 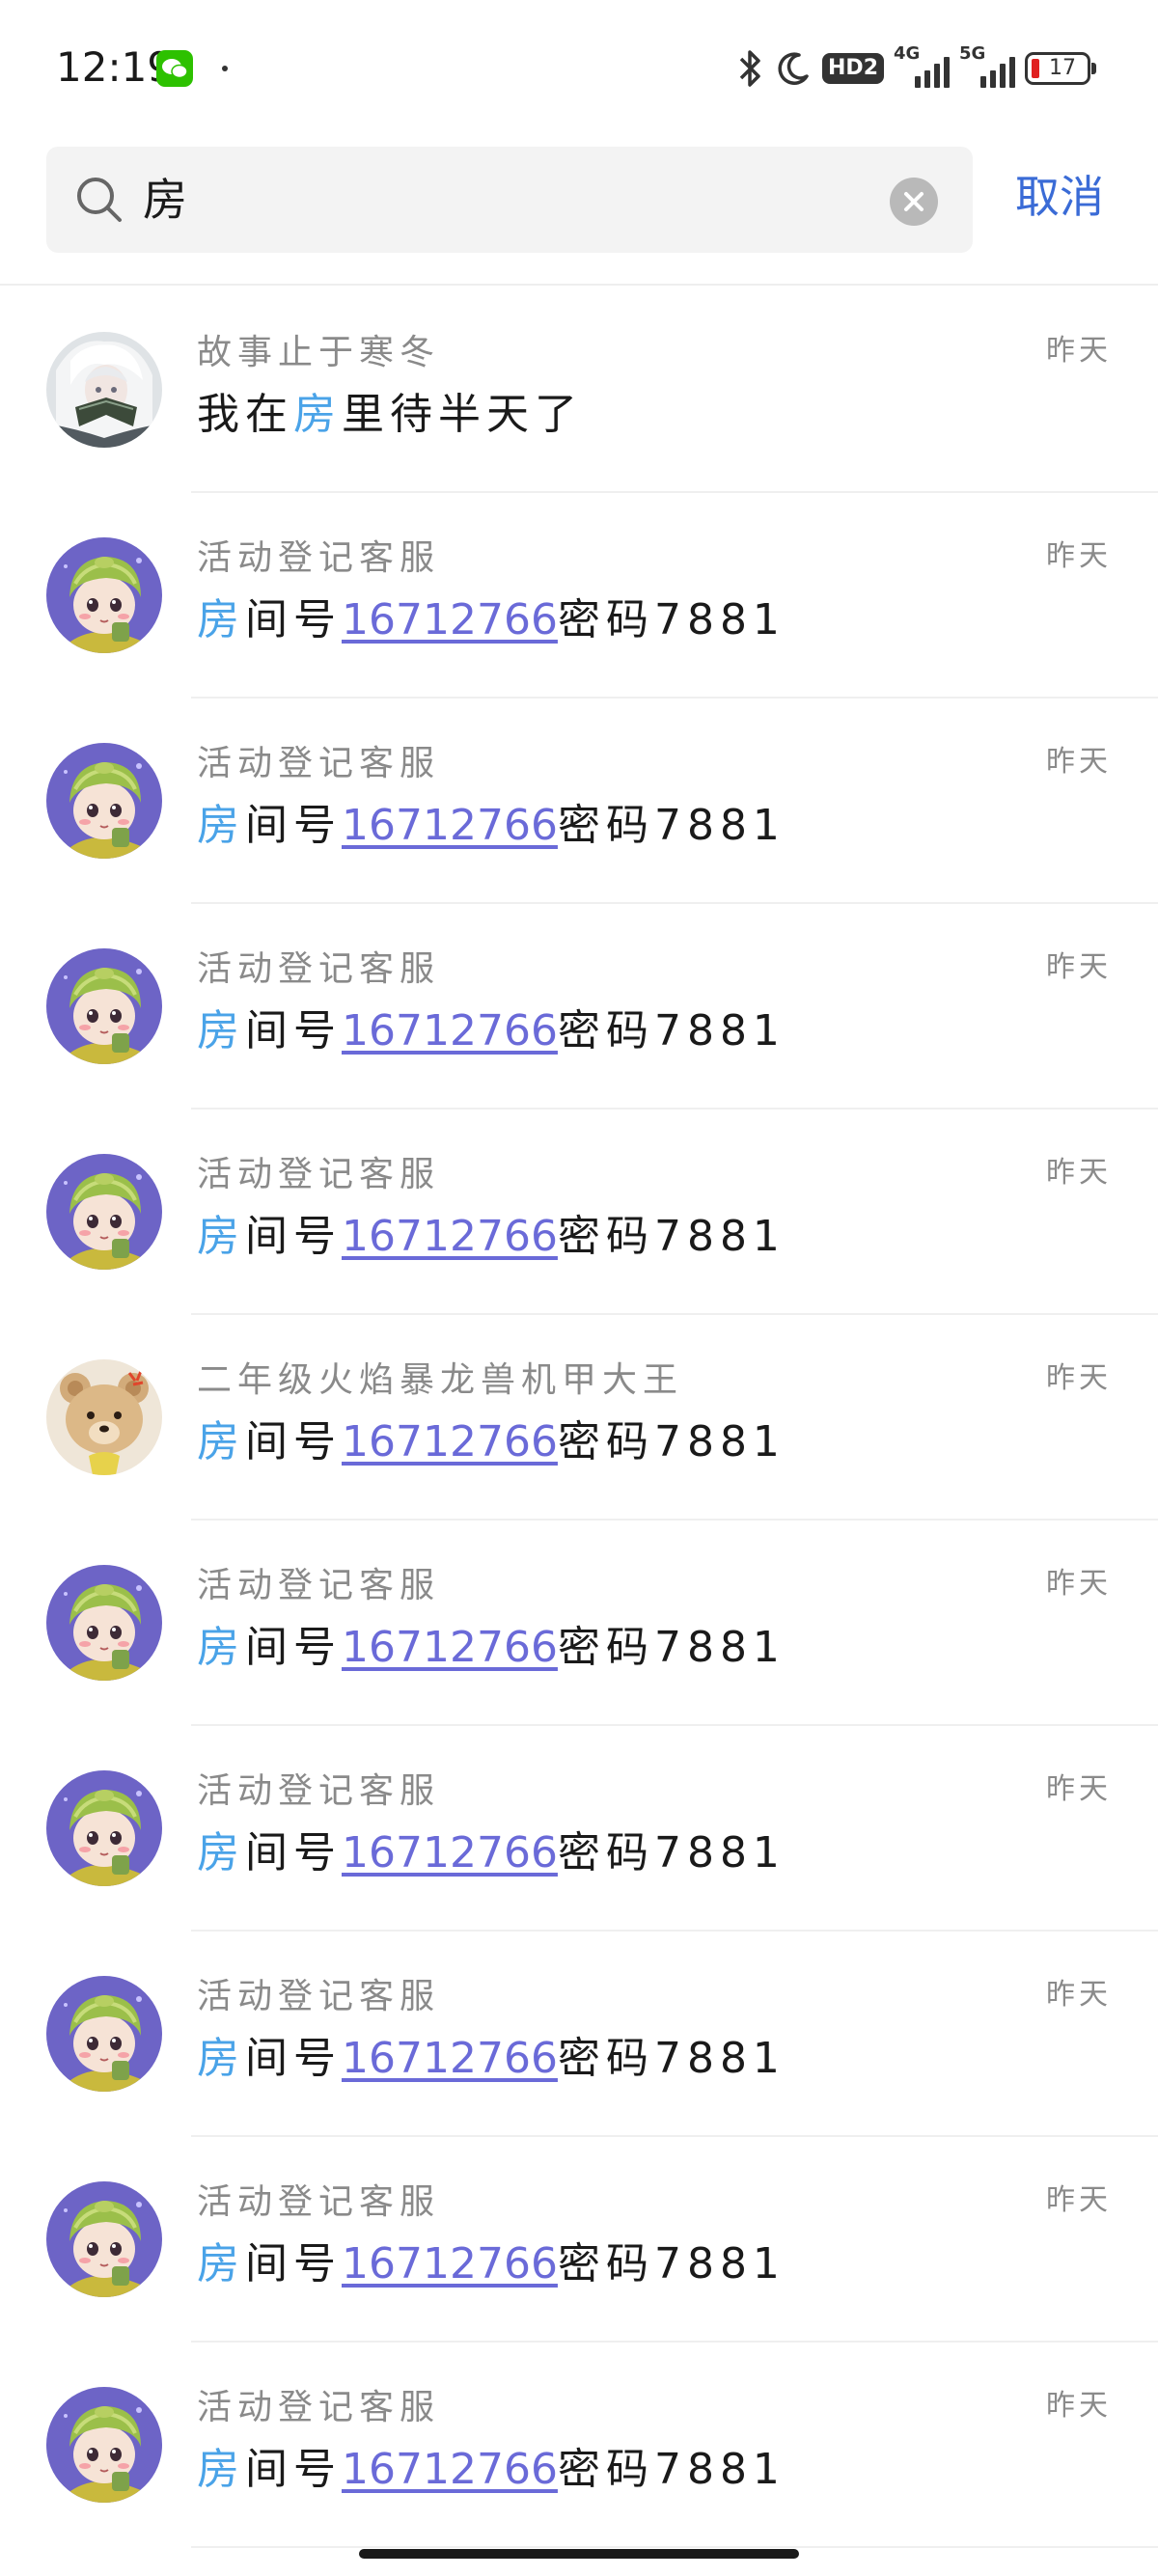 I want to click on message-preview: 我在房里待半天了, so click(x=390, y=415).